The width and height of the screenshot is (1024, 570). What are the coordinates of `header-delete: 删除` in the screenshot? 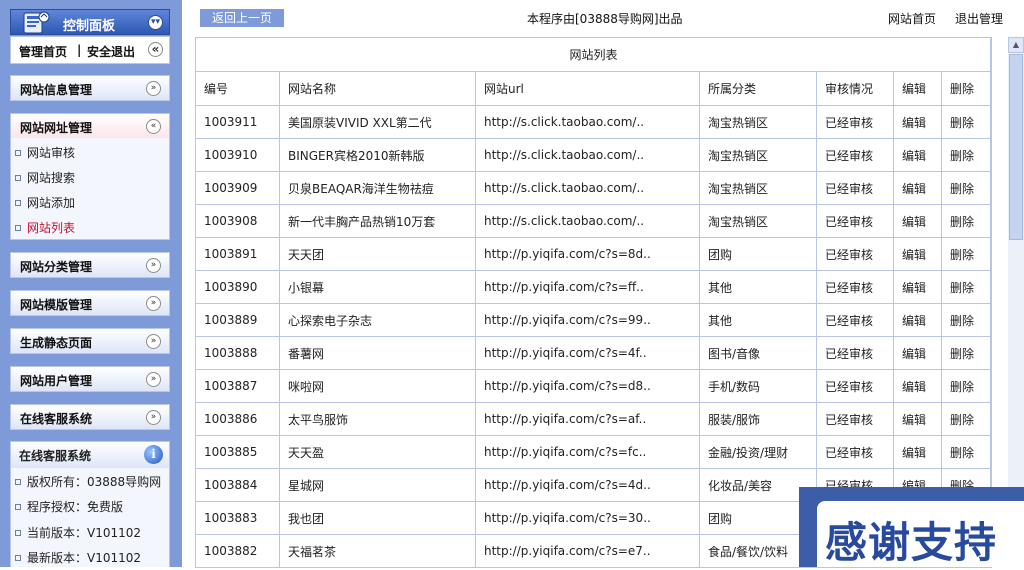 It's located at (966, 88).